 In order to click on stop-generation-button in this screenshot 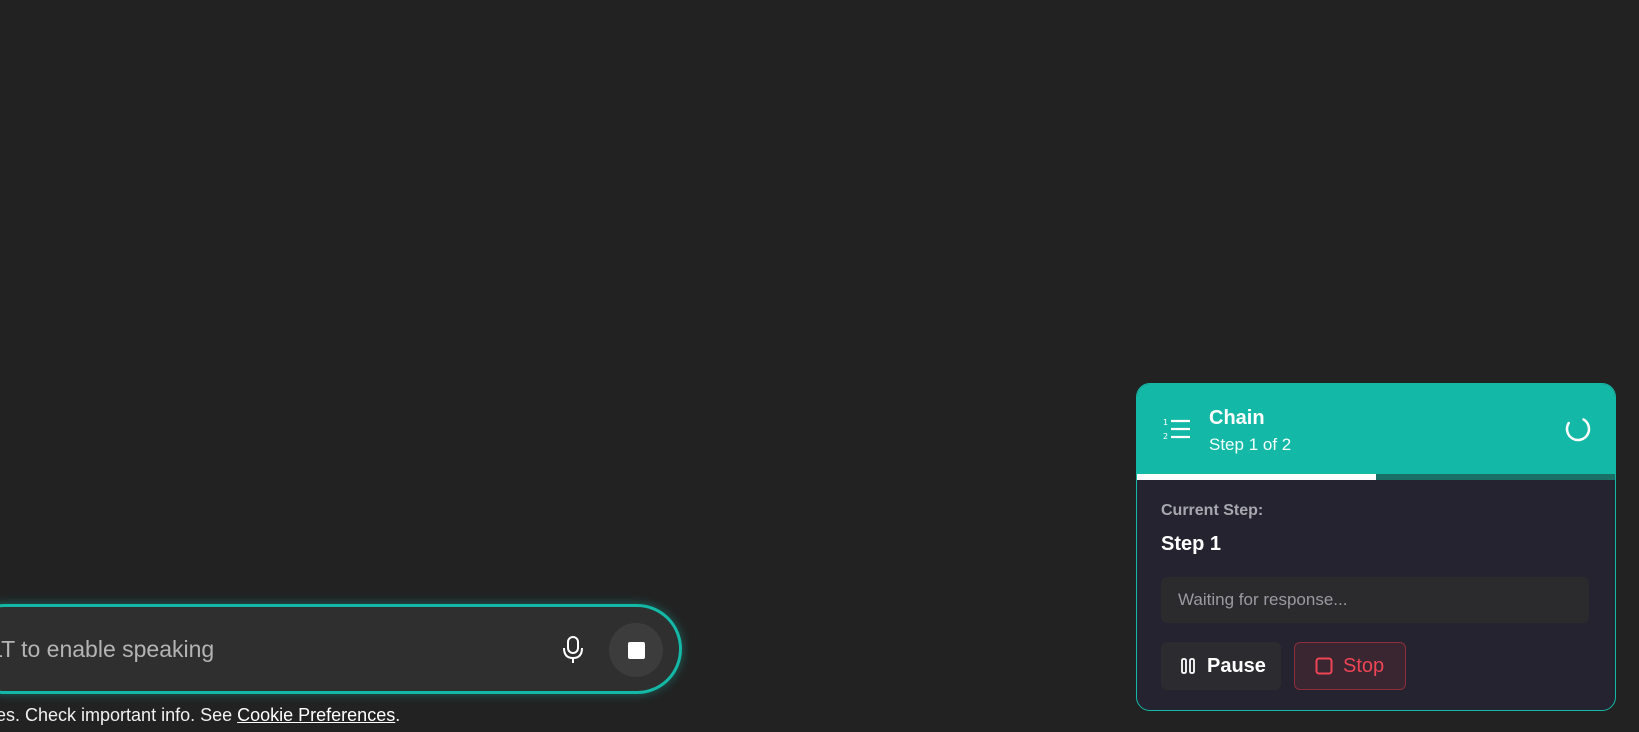, I will do `click(636, 650)`.